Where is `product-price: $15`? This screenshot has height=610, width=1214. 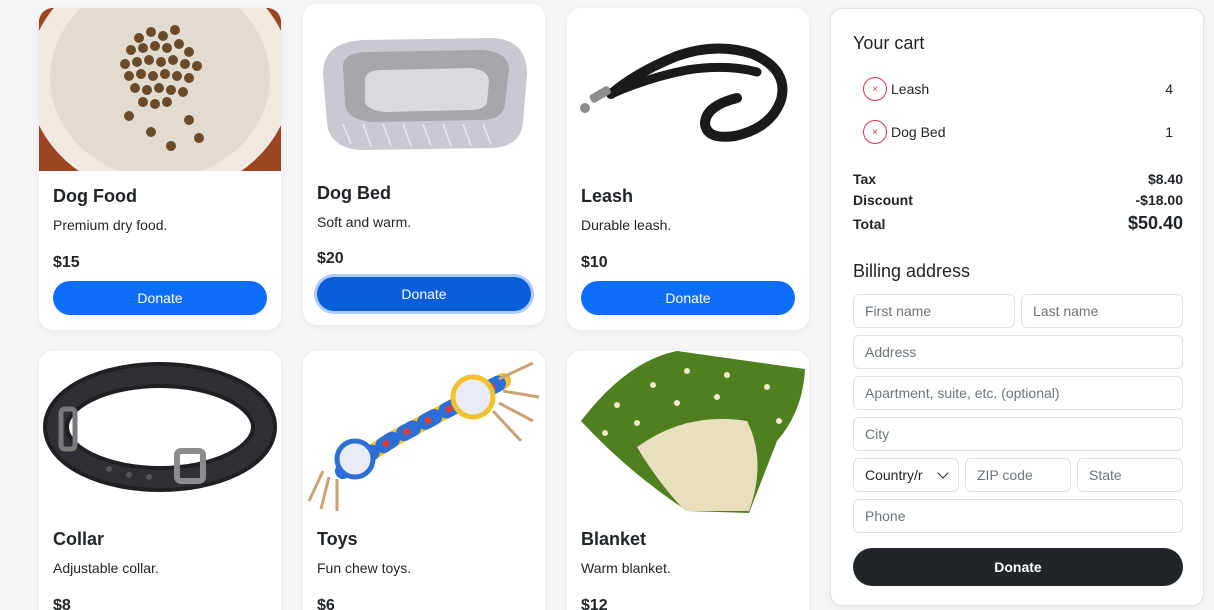 product-price: $15 is located at coordinates (66, 262).